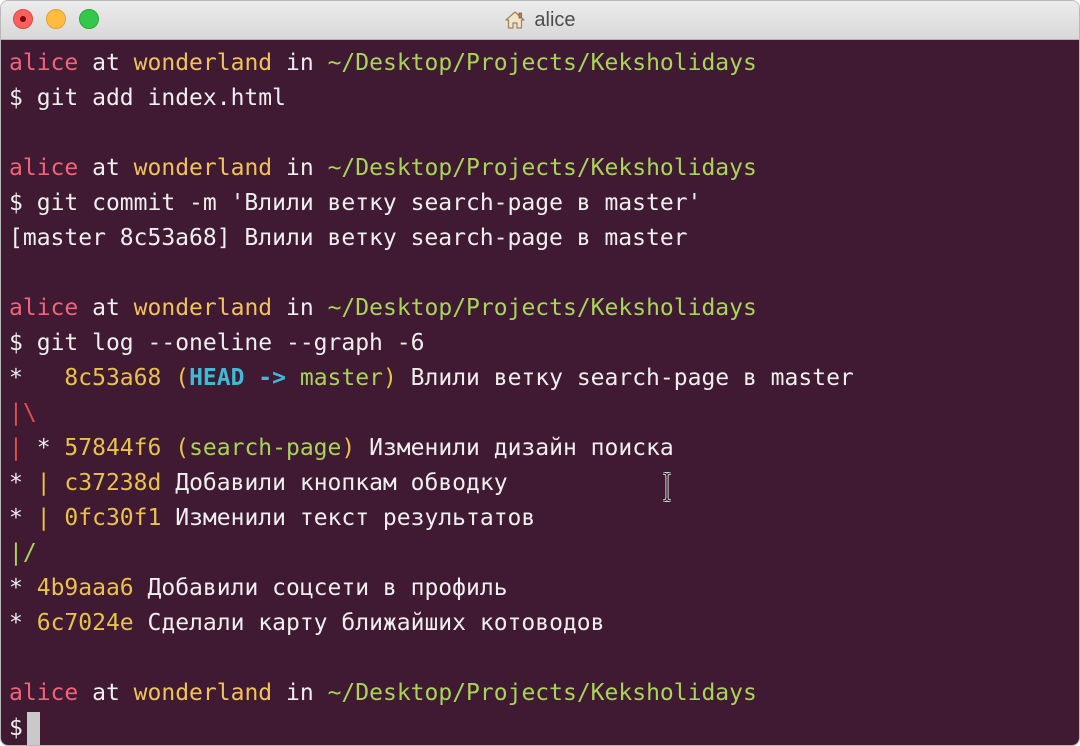  Describe the element at coordinates (544, 588) in the screenshot. I see `log-row: * 4b9aaa6 Добавили соцсети в профиль` at that location.